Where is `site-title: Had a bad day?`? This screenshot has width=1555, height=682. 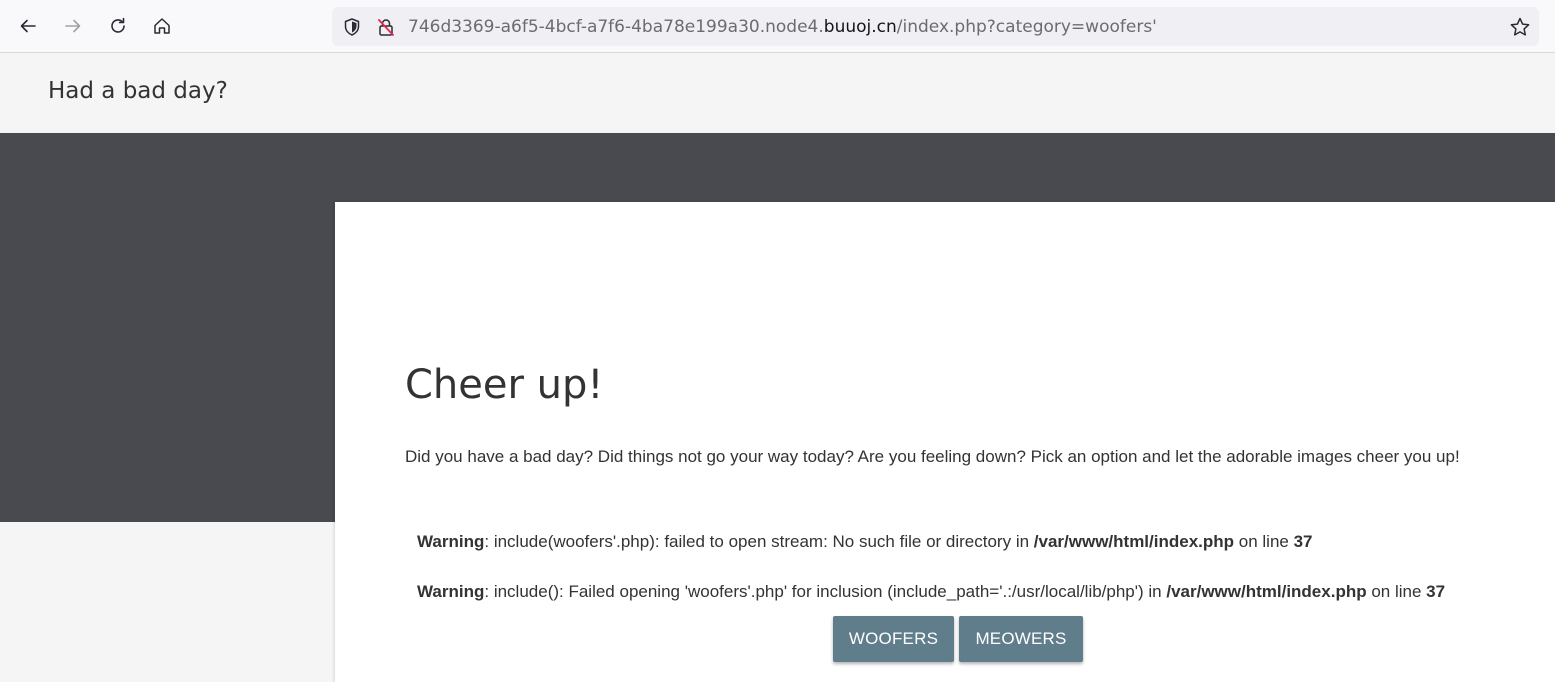 site-title: Had a bad day? is located at coordinates (138, 91).